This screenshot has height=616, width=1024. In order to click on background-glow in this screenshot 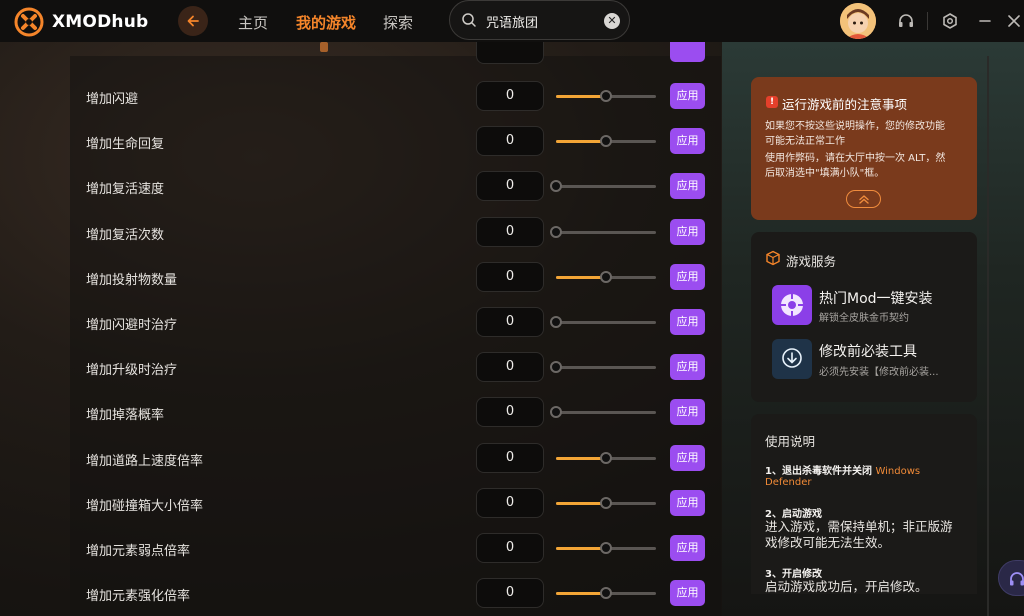, I will do `click(324, 47)`.